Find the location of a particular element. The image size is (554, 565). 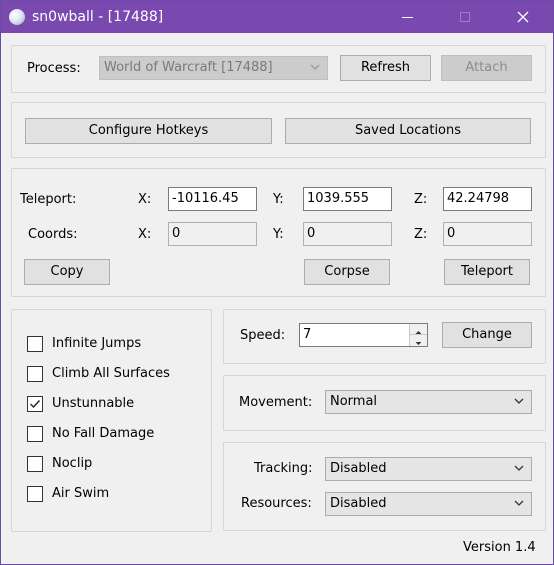

minimize-button is located at coordinates (408, 17).